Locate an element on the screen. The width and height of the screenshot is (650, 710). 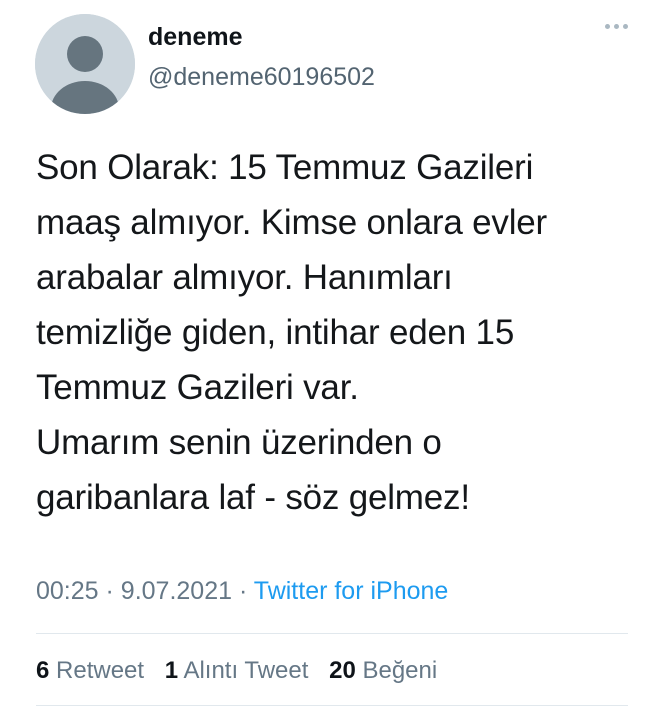
like-label: Beğeni is located at coordinates (400, 670).